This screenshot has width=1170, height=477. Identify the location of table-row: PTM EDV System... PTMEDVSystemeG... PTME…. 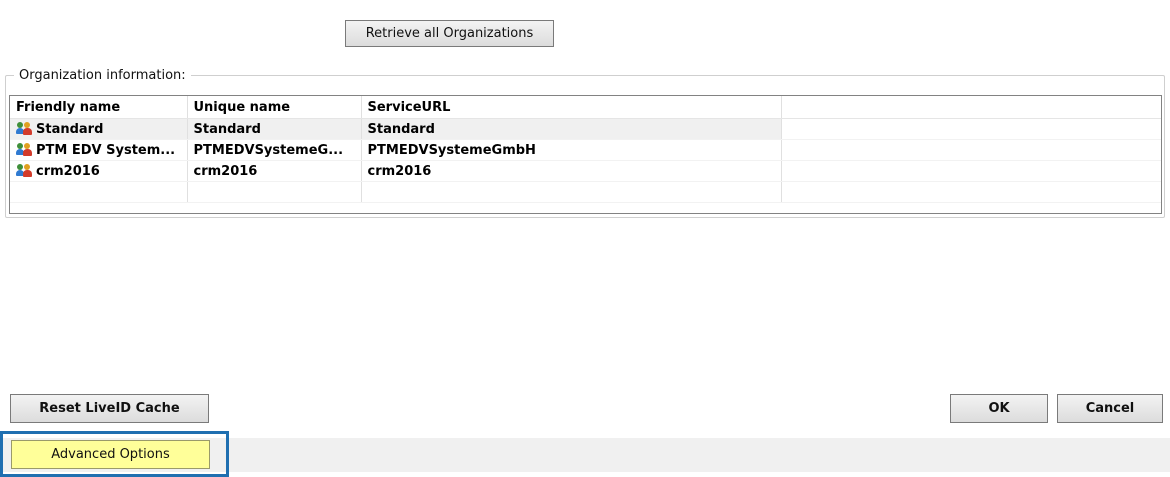
(585, 150).